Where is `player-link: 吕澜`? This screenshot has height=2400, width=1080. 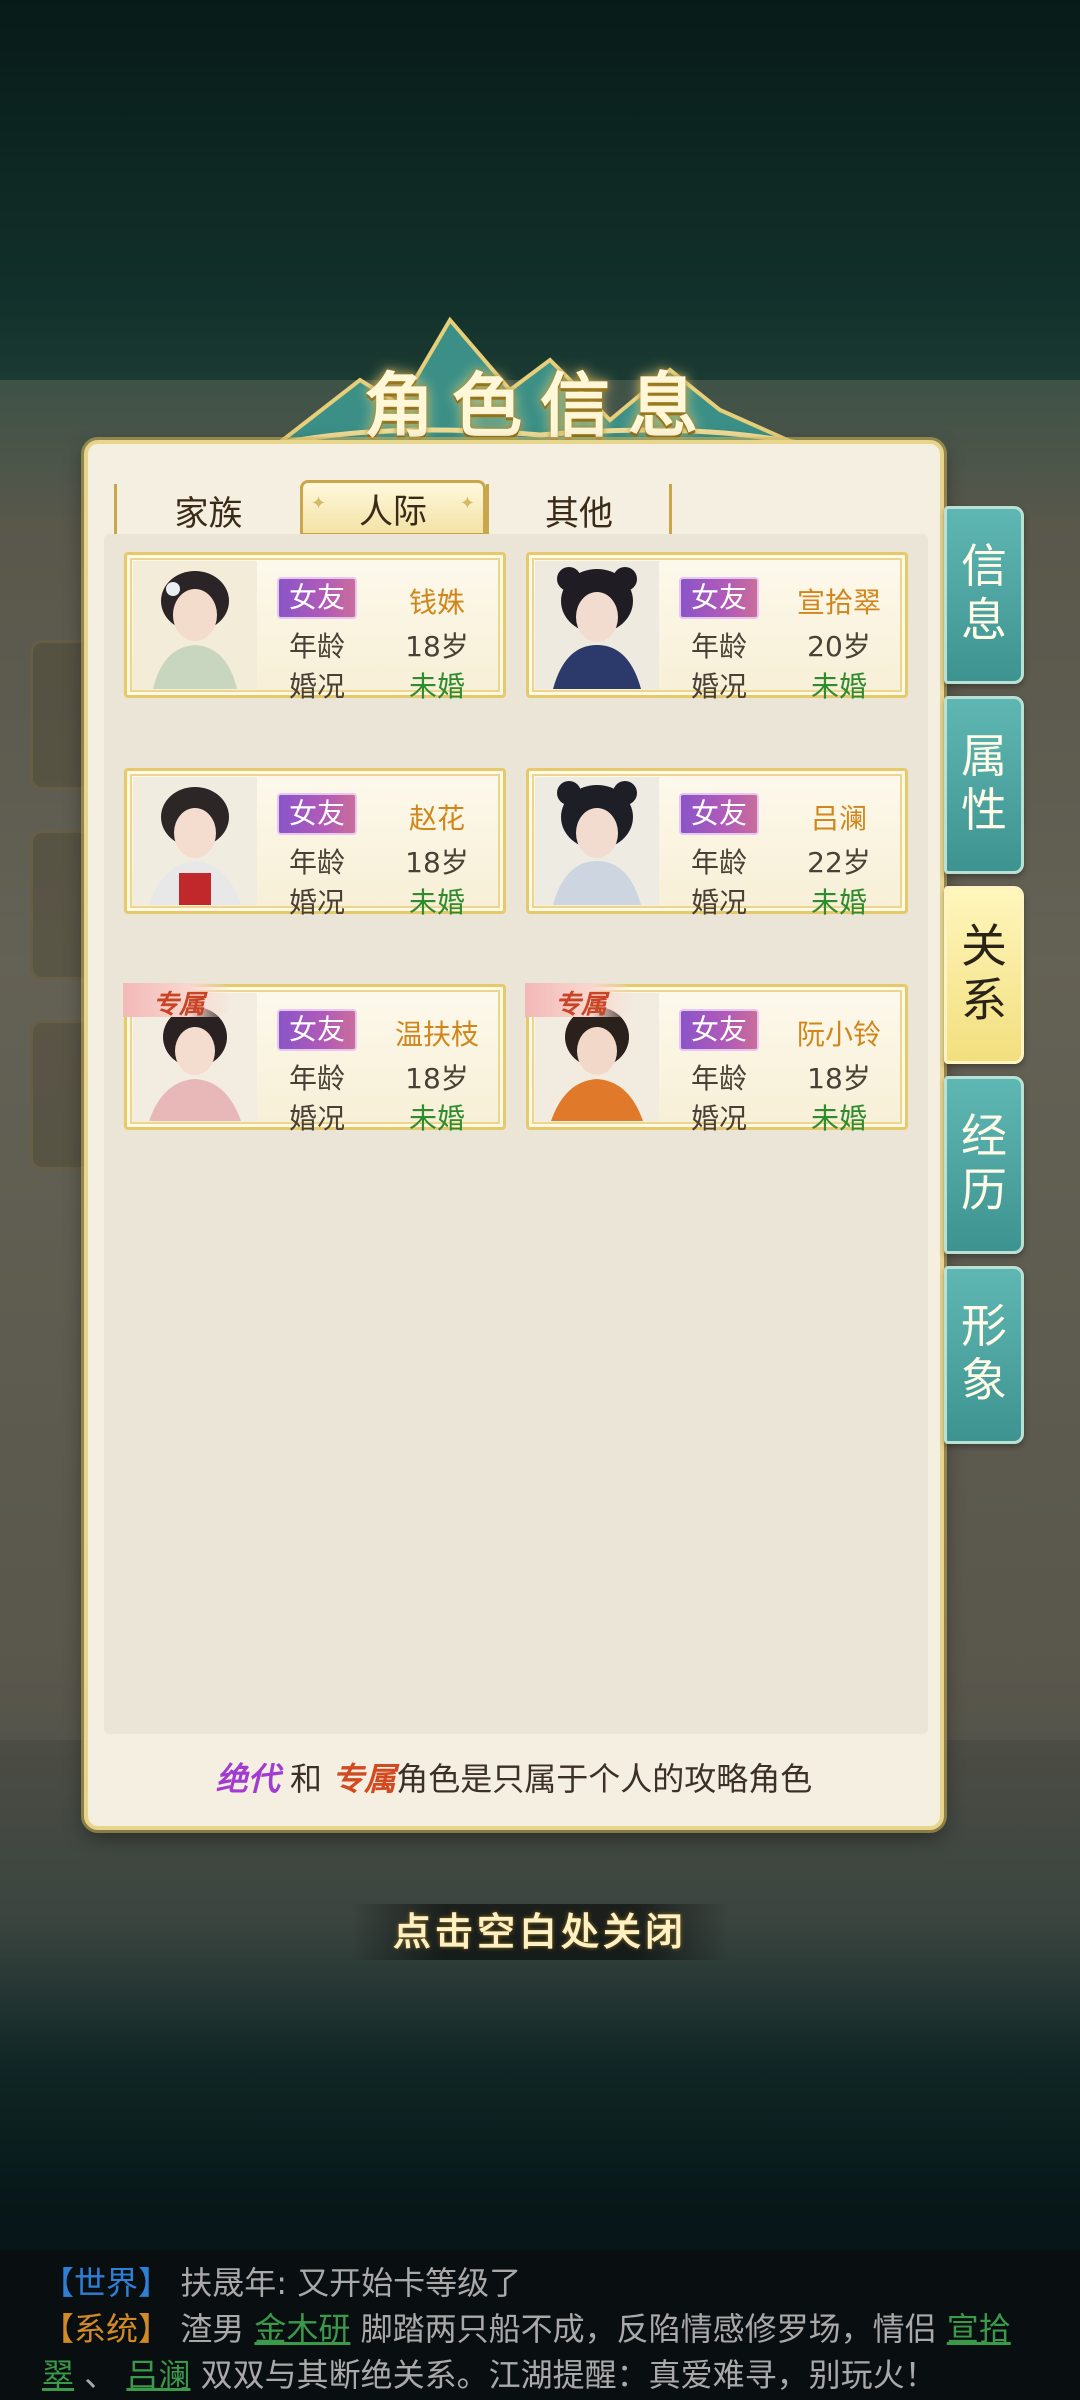
player-link: 吕澜 is located at coordinates (158, 2375).